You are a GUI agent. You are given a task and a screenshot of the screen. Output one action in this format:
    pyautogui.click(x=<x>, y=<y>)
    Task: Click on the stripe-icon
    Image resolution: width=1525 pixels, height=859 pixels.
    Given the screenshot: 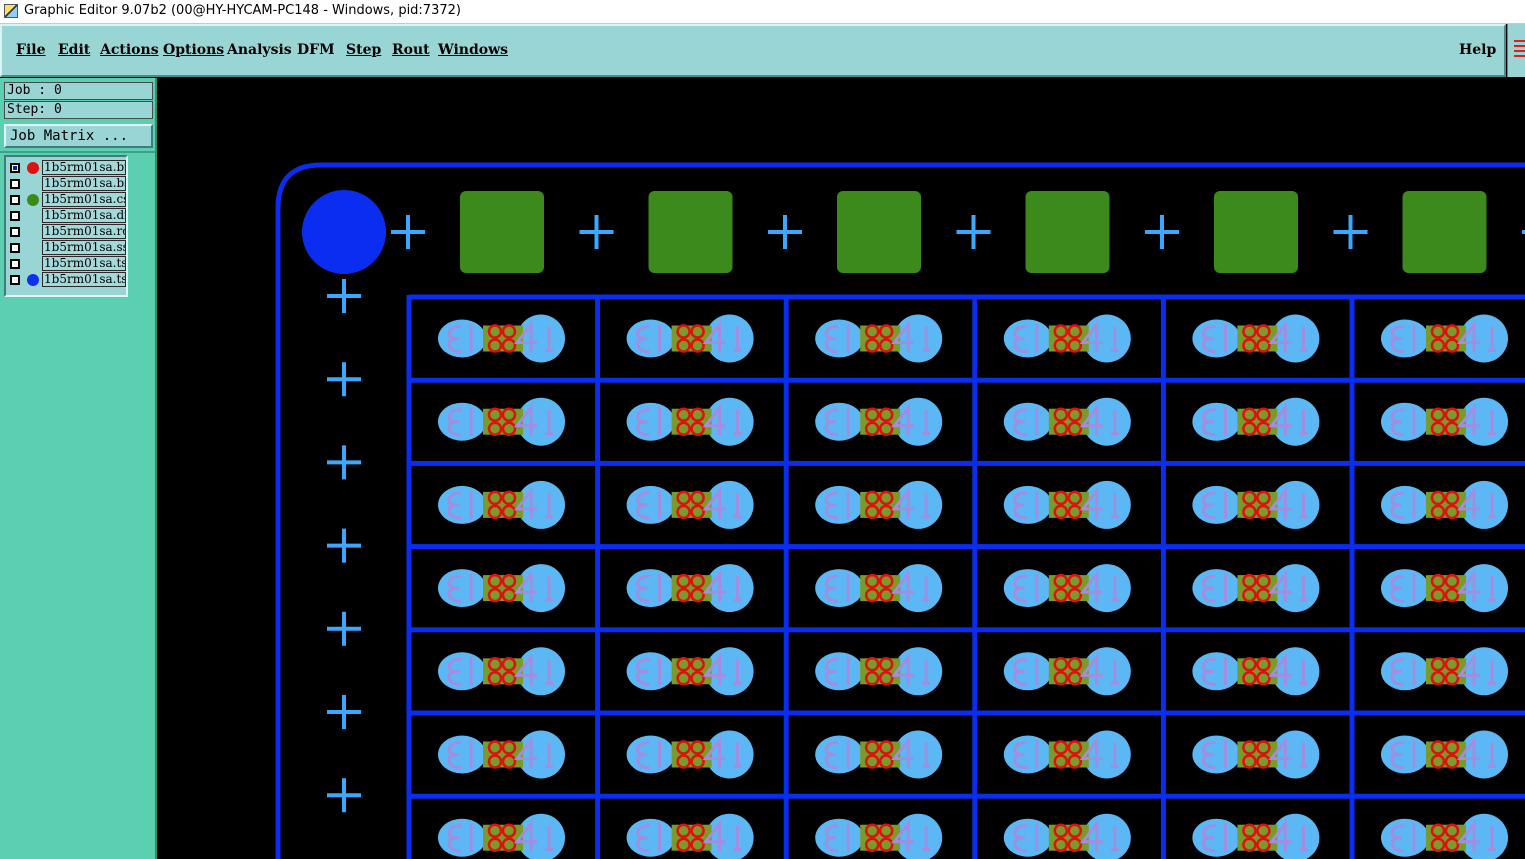 What is the action you would take?
    pyautogui.click(x=1519, y=50)
    